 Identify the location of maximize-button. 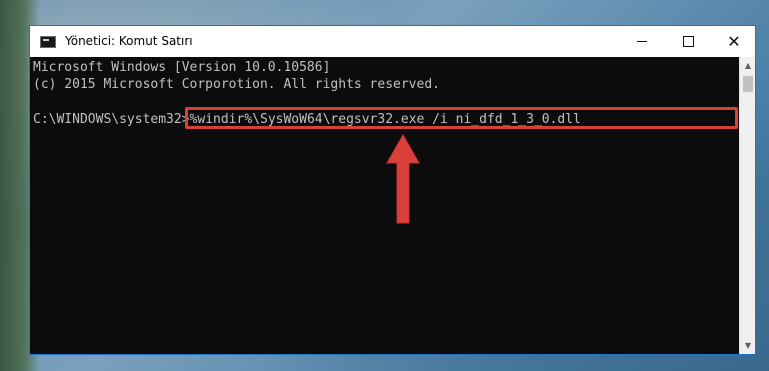
(688, 41).